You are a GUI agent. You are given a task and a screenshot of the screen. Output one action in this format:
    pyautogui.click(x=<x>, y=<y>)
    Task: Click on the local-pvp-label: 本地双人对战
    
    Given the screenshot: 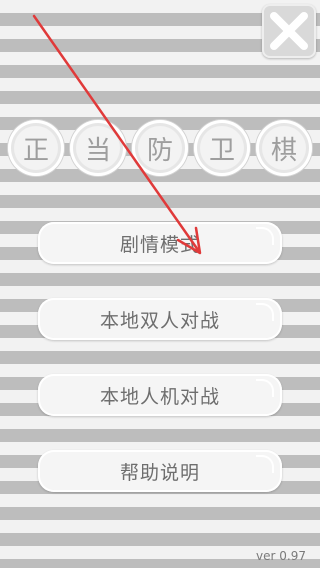 What is the action you would take?
    pyautogui.click(x=159, y=320)
    